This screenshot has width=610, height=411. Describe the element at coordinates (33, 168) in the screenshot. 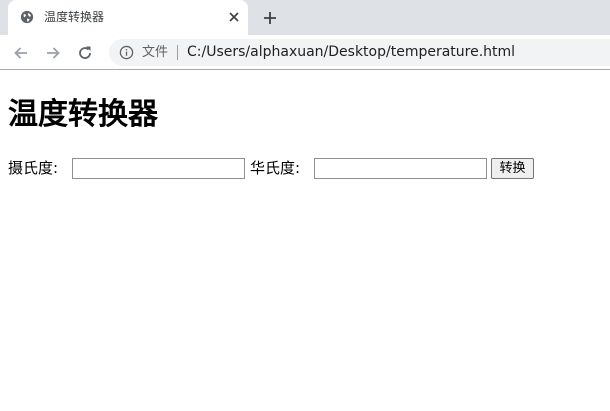

I see `celsius-label: 摄氏度:` at that location.